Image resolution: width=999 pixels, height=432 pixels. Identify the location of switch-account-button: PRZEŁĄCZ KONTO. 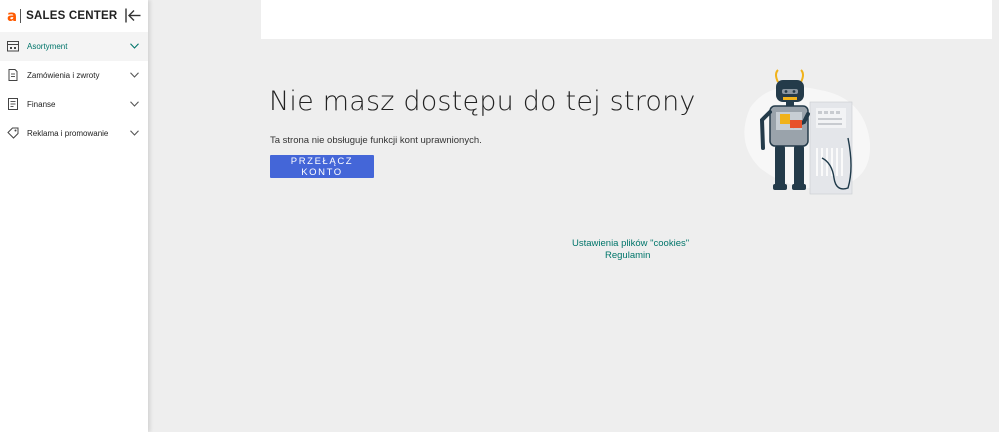
(322, 166).